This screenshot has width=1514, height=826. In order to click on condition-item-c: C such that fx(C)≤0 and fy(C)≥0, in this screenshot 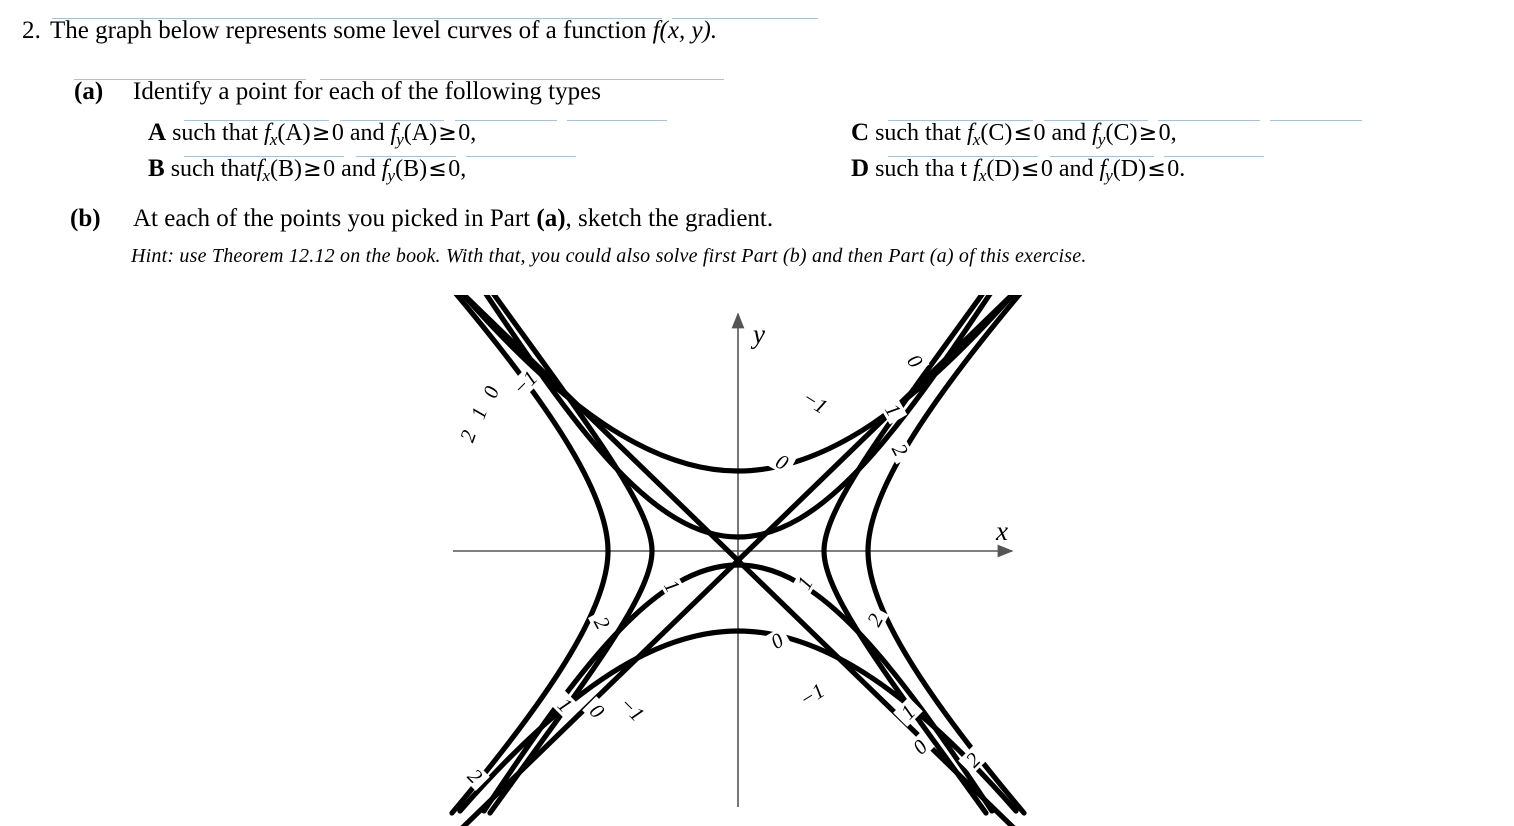, I will do `click(1014, 134)`.